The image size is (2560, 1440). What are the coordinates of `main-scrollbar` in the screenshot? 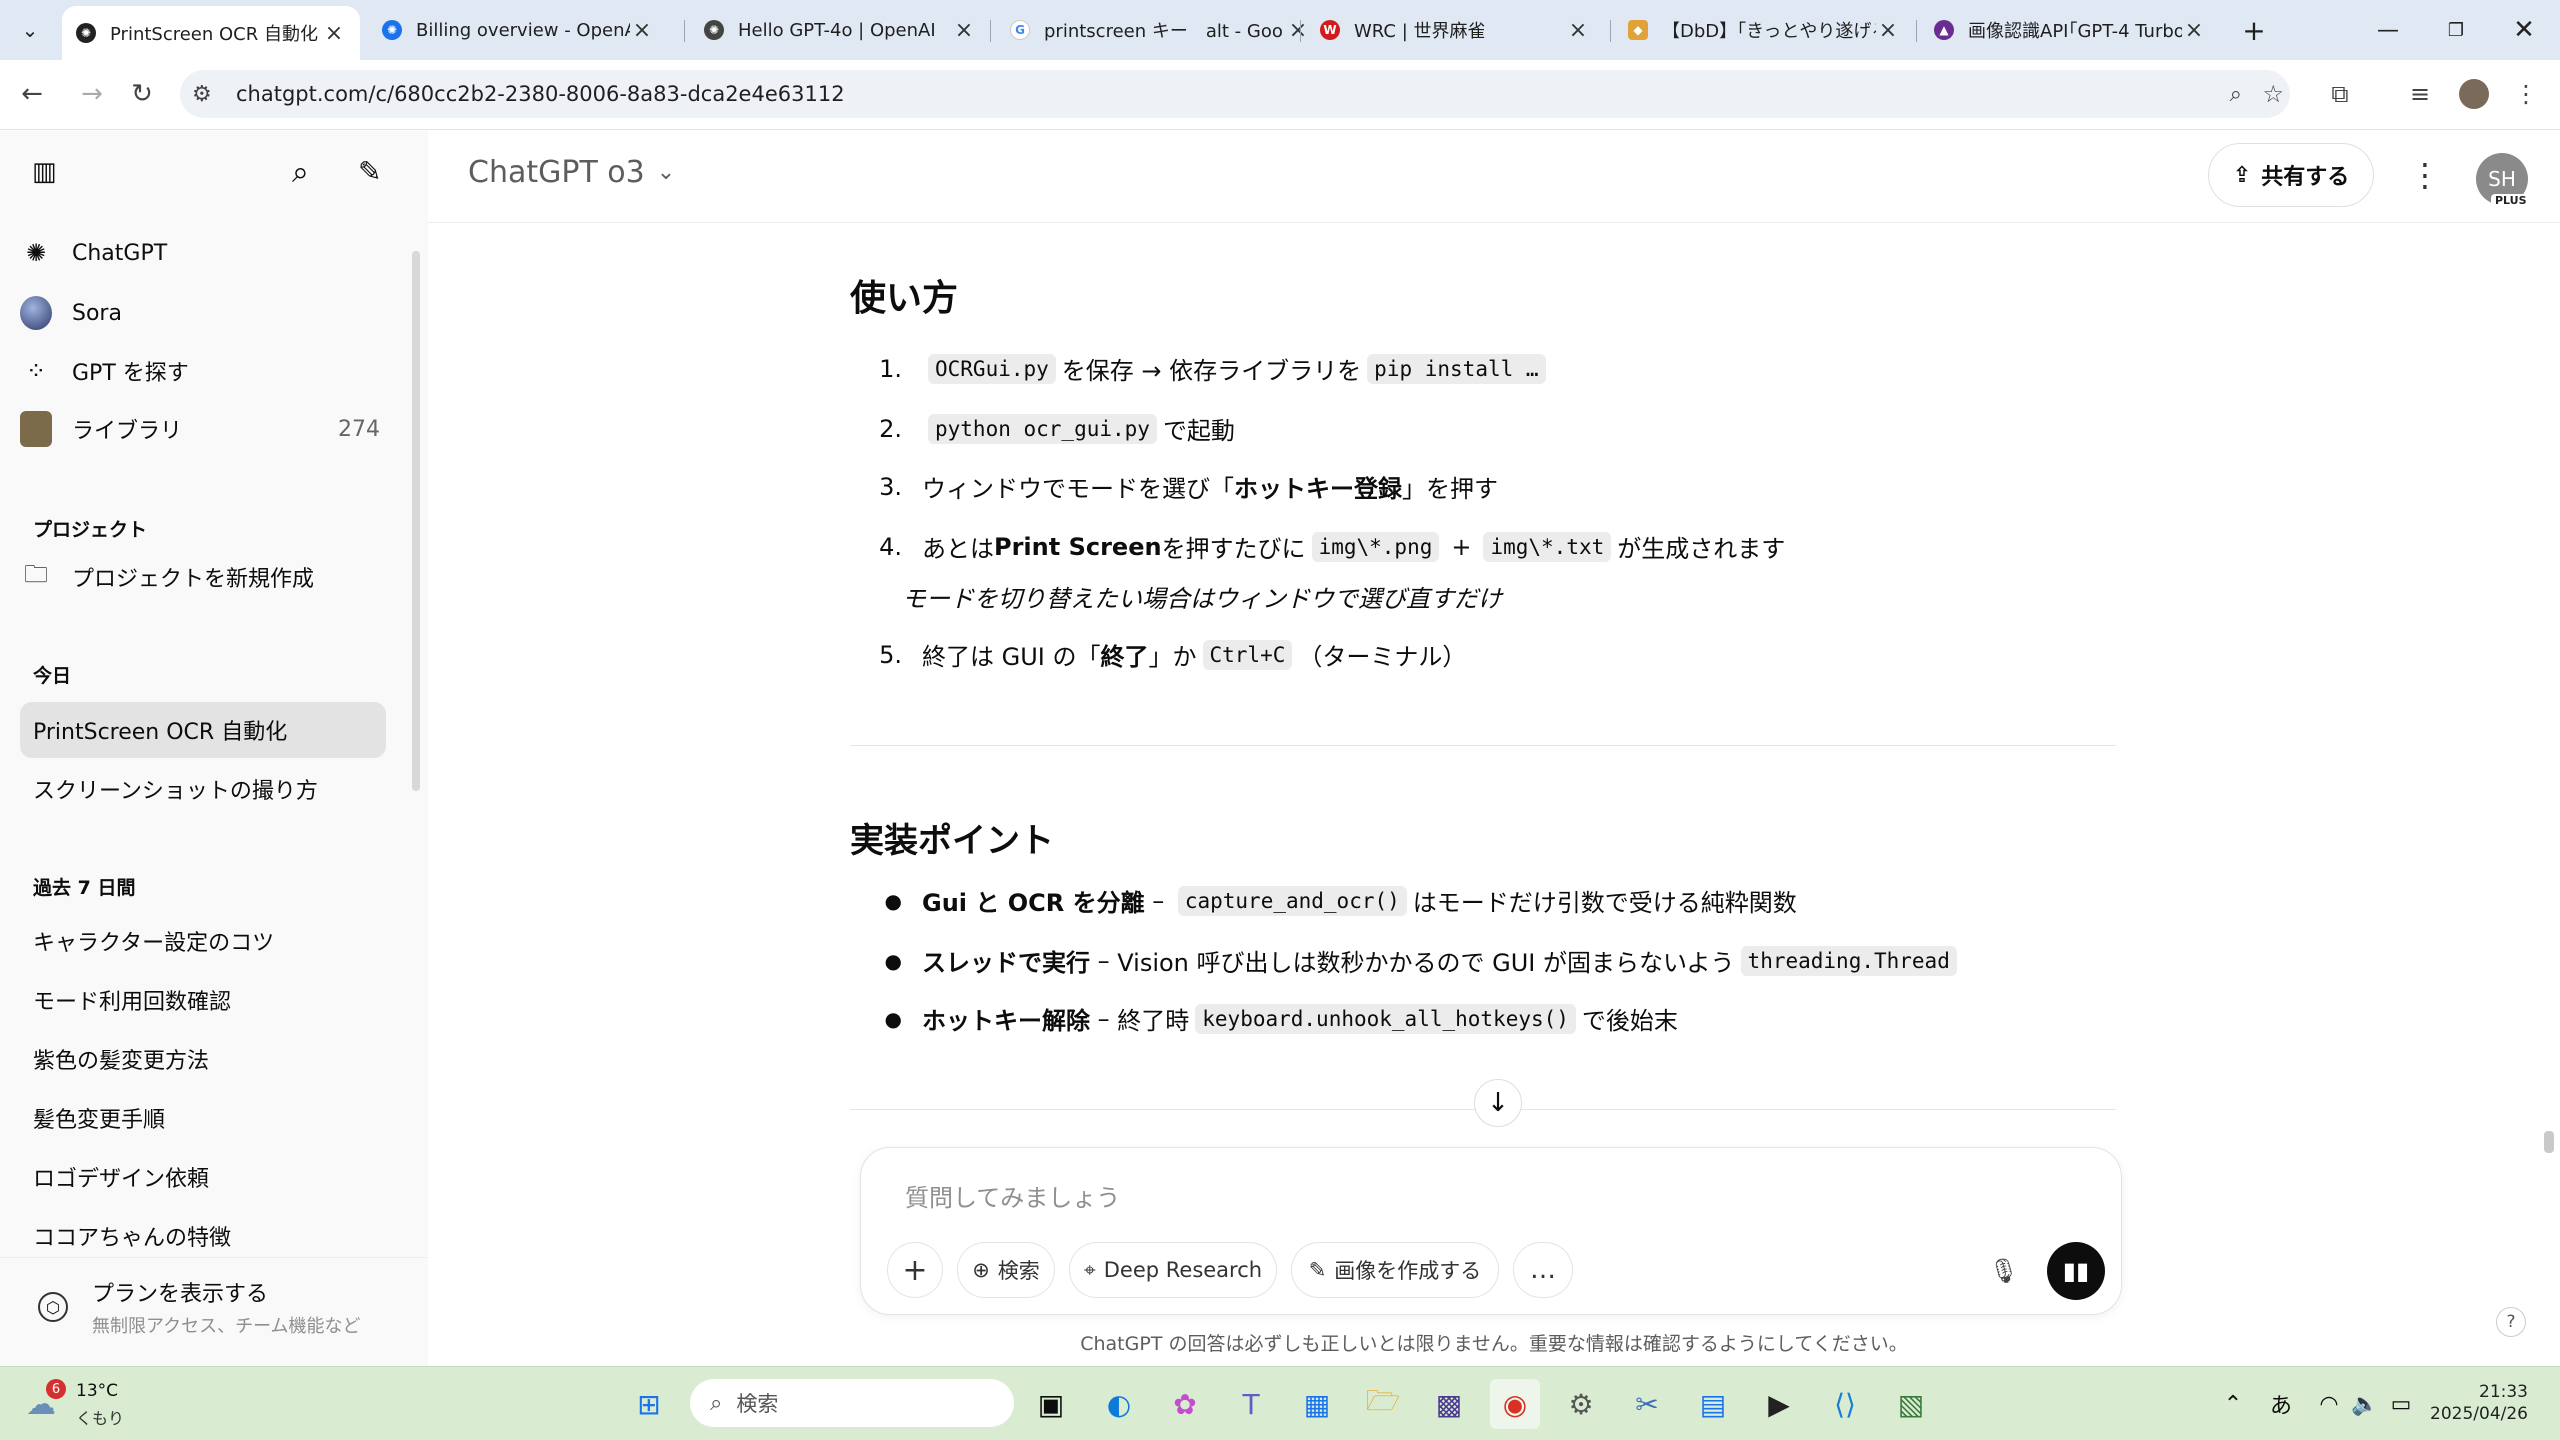 It's located at (2549, 1142).